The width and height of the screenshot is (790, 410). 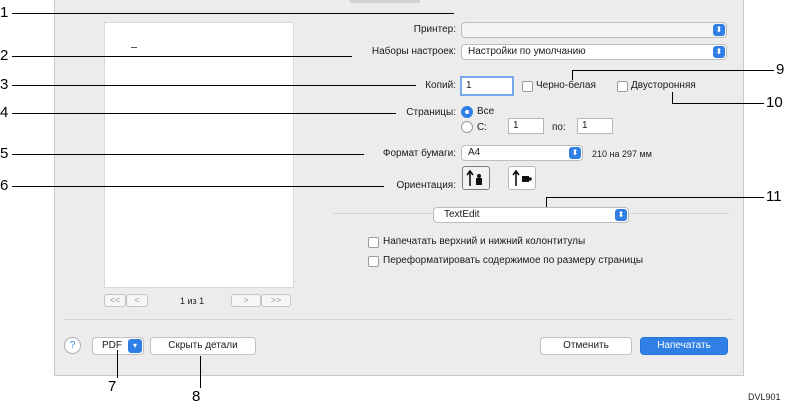 I want to click on paper-dimensions: 210 на 297 мм, so click(x=622, y=154).